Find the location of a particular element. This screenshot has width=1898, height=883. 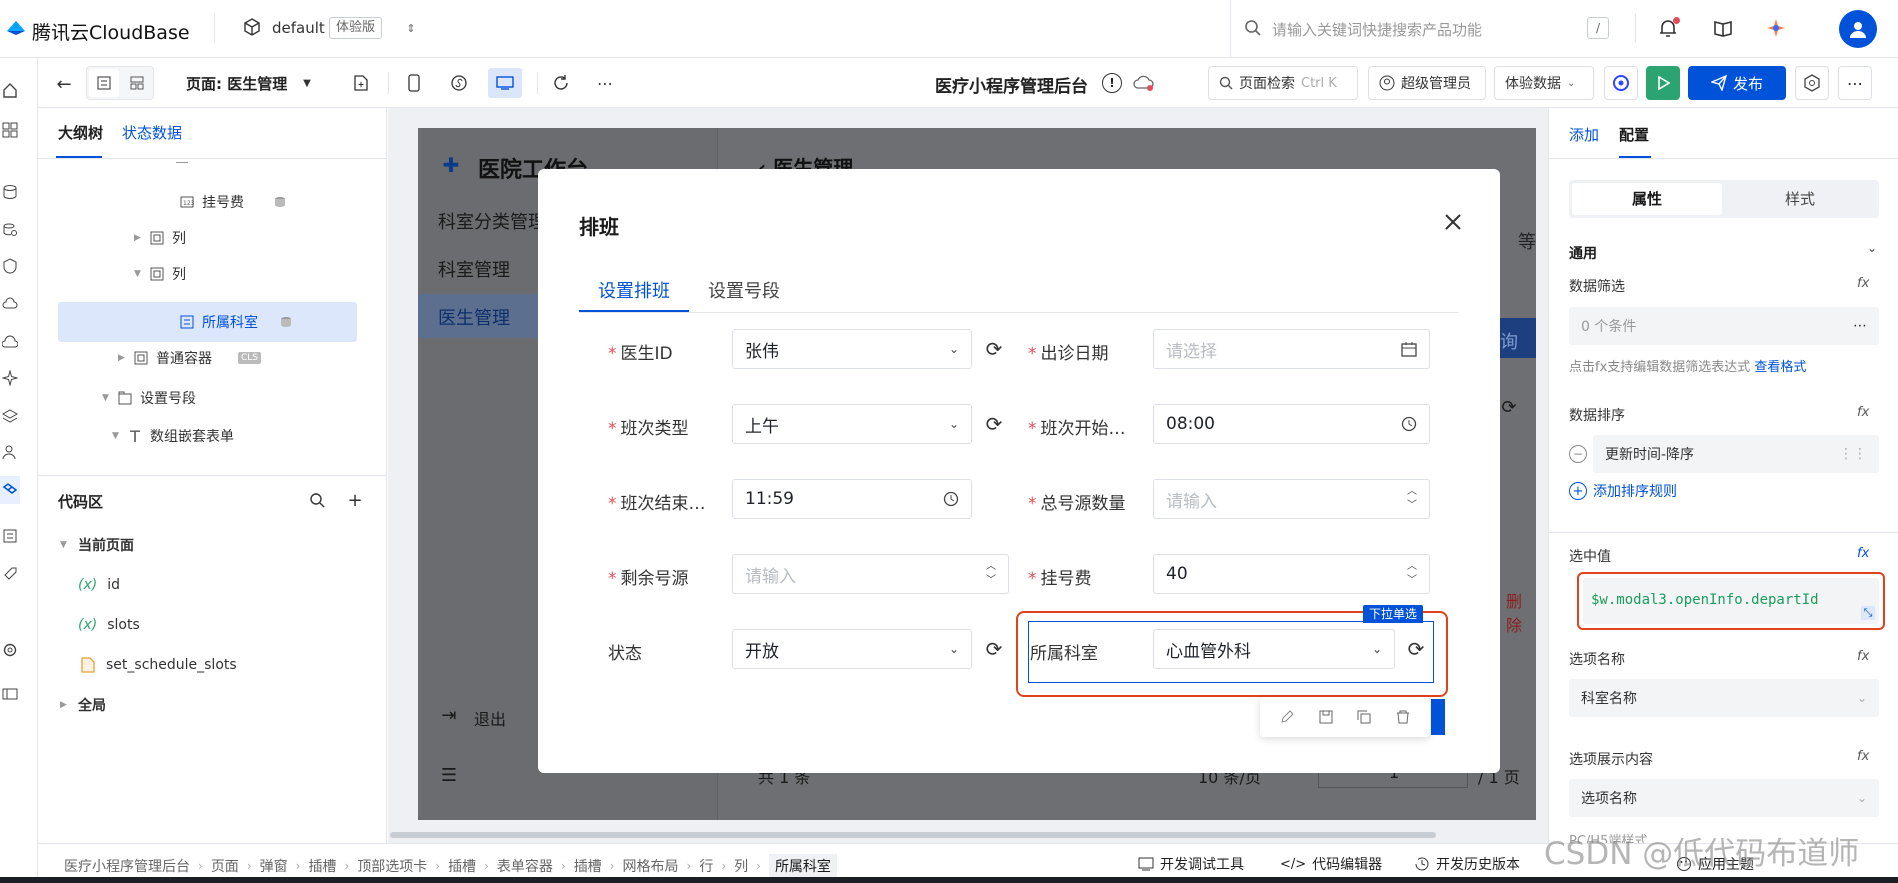

preview-nav-item: 医生管理 is located at coordinates (474, 317).